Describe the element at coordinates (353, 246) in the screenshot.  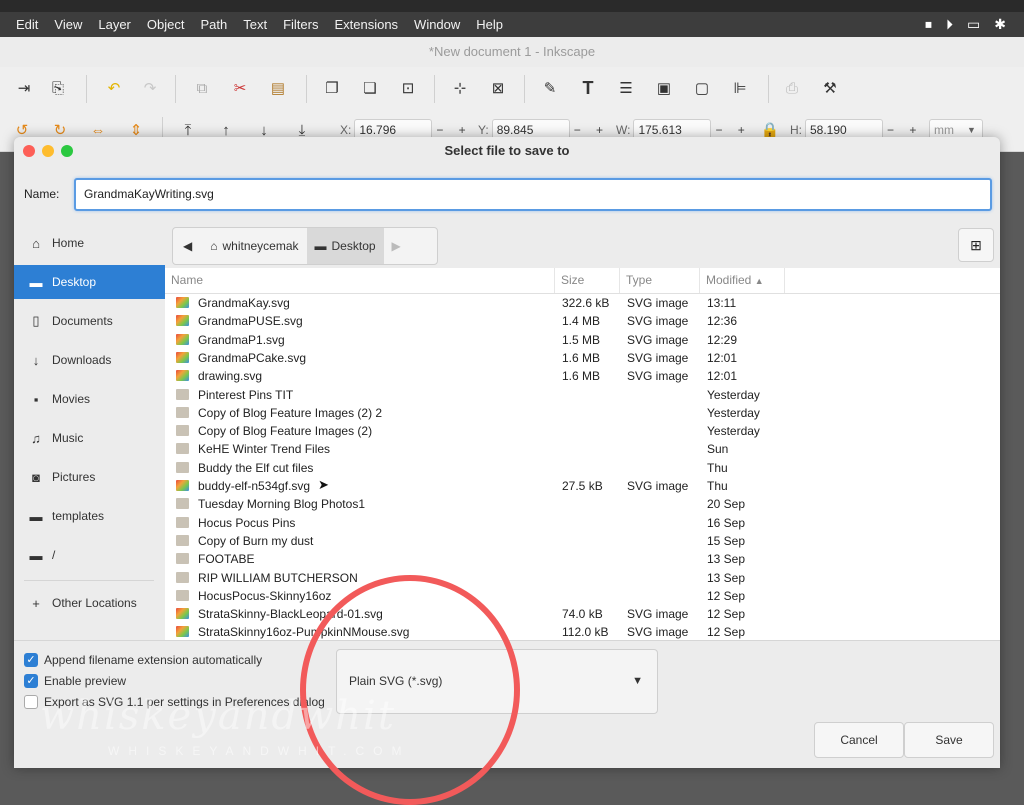
I see `path-current-label: Desktop` at that location.